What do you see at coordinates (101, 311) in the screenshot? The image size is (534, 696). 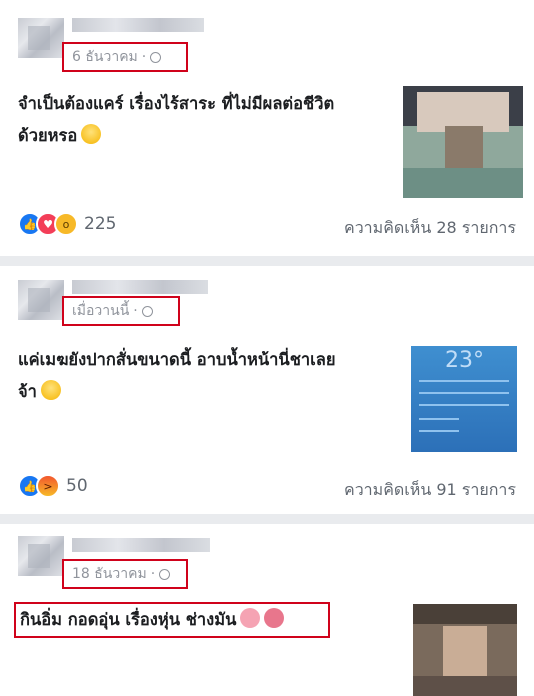 I see `timestamp-text: เมื่อวานนี้` at bounding box center [101, 311].